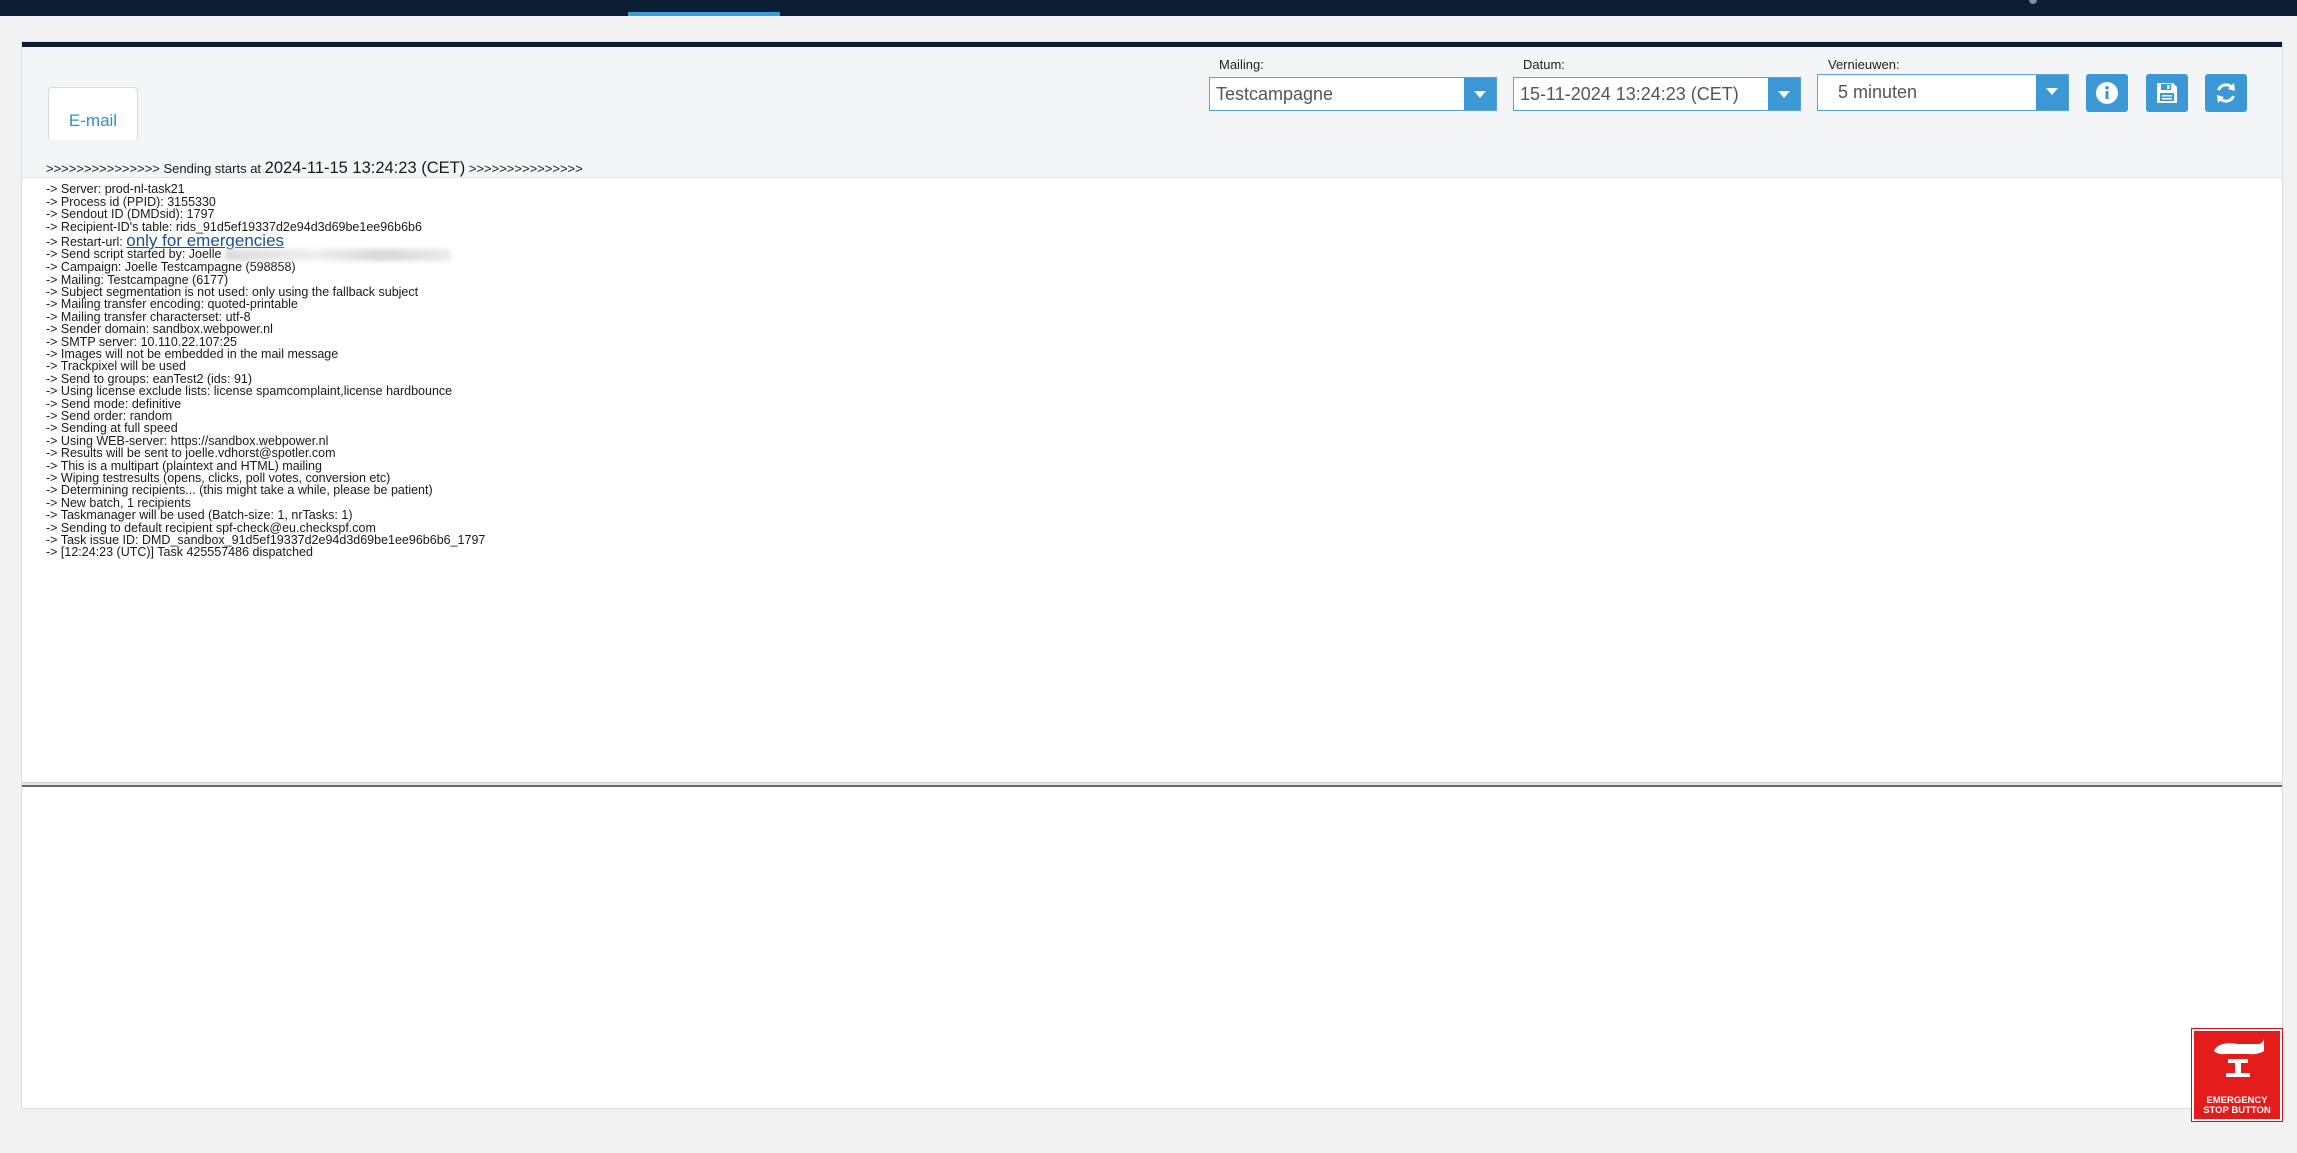 The image size is (2297, 1153). What do you see at coordinates (2033, 2) in the screenshot?
I see `nav-indicator-dot` at bounding box center [2033, 2].